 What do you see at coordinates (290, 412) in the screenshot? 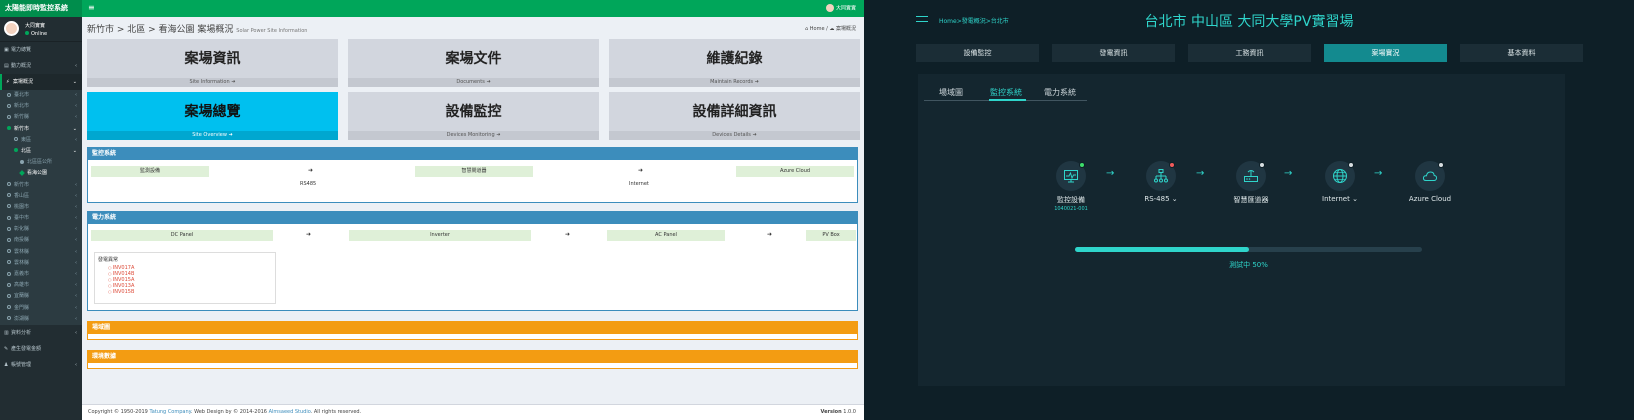
I see `studio-link: Almsaeed Studio` at bounding box center [290, 412].